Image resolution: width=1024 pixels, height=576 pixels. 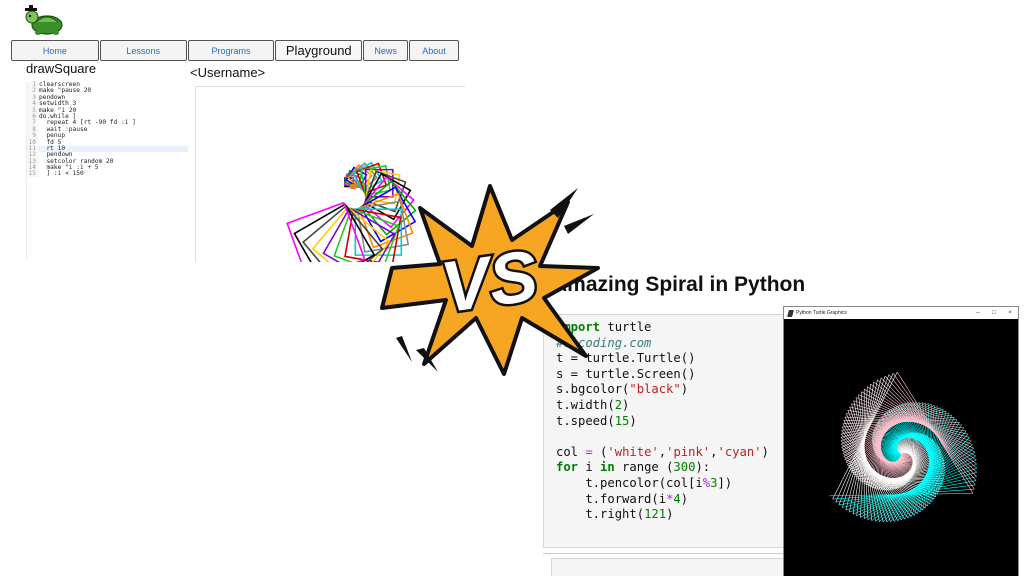 What do you see at coordinates (589, 467) in the screenshot?
I see `code-token: i` at bounding box center [589, 467].